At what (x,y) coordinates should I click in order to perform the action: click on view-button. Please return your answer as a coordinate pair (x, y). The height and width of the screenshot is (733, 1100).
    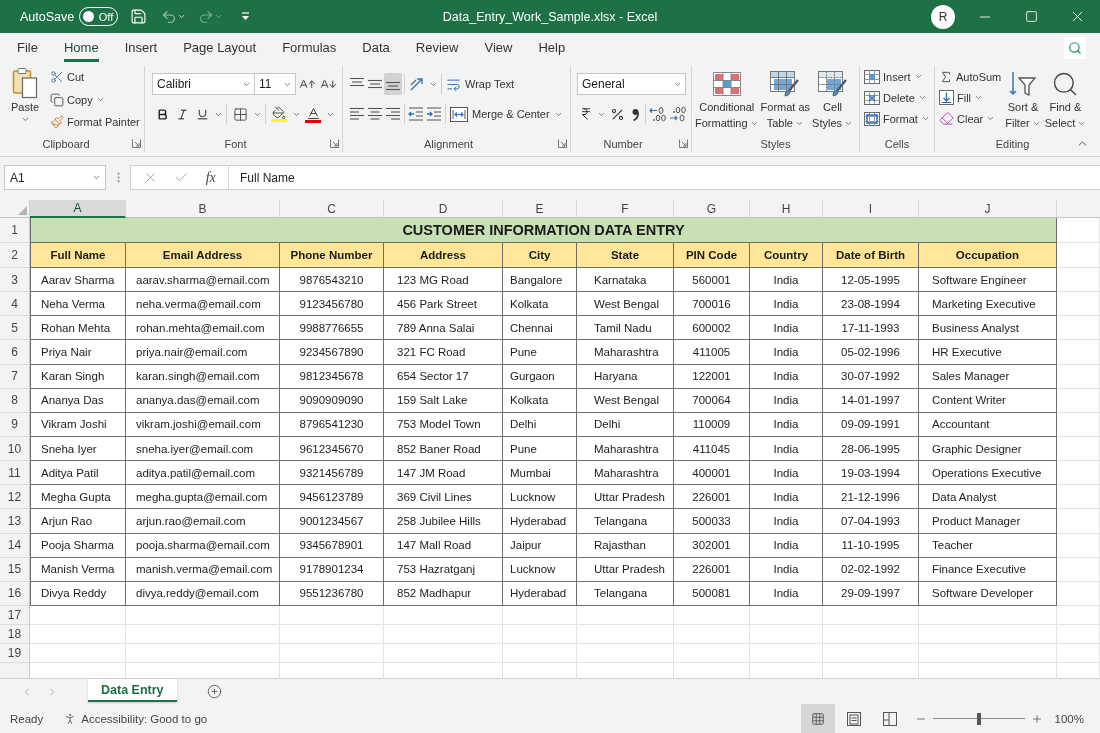
    Looking at the image, I should click on (817, 718).